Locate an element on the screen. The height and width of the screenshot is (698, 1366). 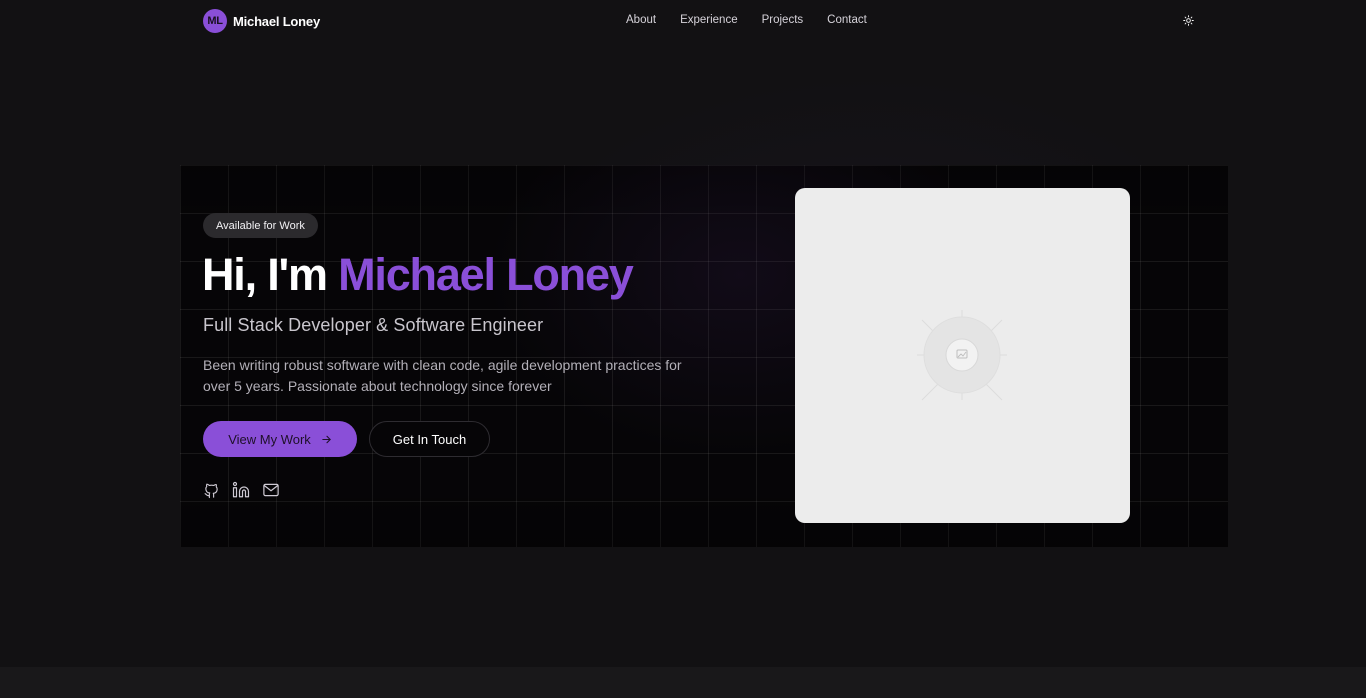
email-link is located at coordinates (271, 490).